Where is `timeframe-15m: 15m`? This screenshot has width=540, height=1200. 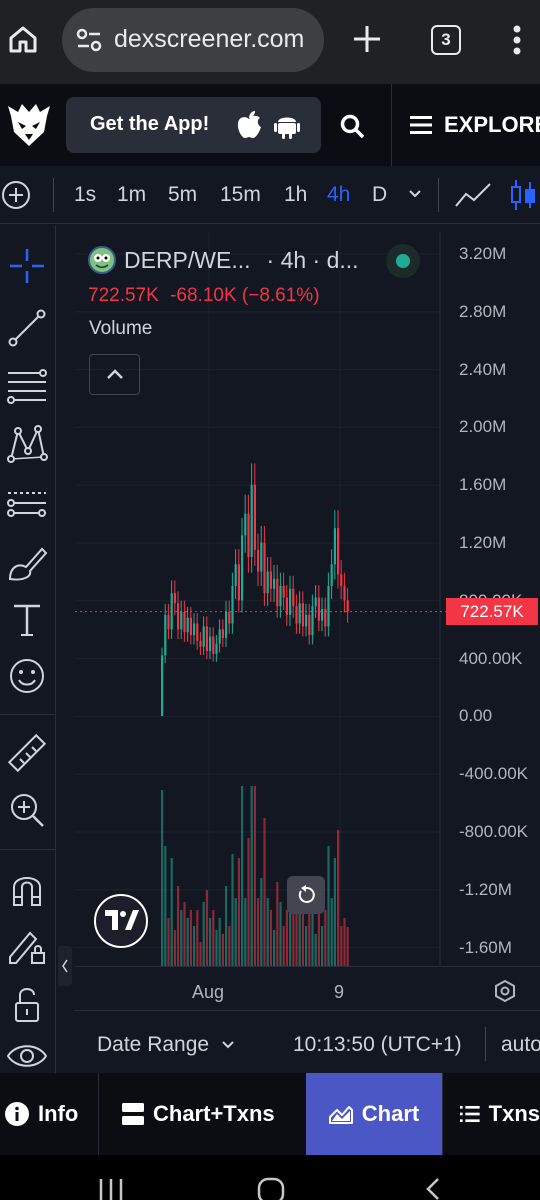
timeframe-15m: 15m is located at coordinates (240, 195).